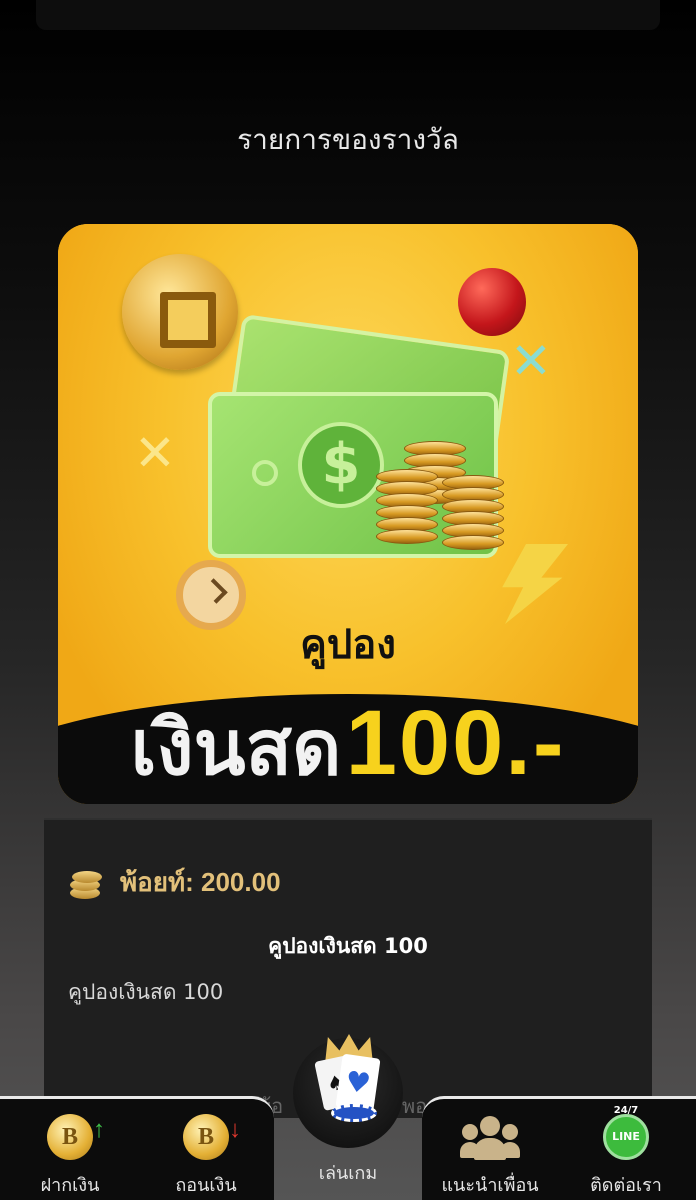 This screenshot has width=696, height=1200. Describe the element at coordinates (490, 1185) in the screenshot. I see `nav-refer-friends-label: แนะนำเพื่อน` at that location.